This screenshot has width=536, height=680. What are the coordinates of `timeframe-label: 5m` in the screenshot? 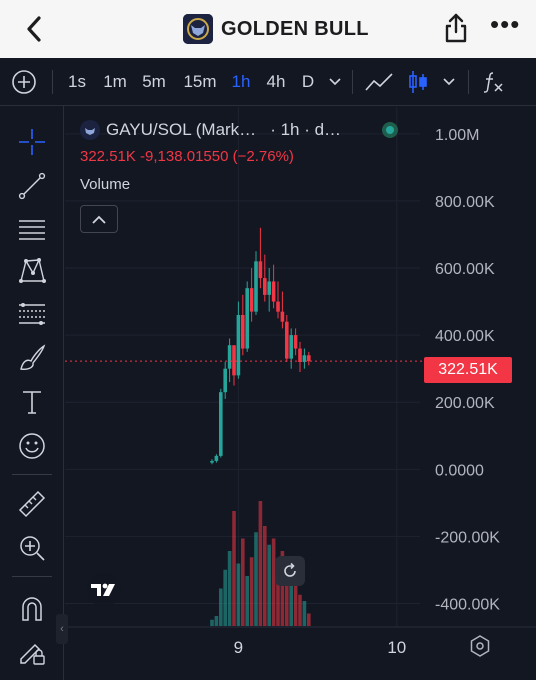 It's located at (154, 81).